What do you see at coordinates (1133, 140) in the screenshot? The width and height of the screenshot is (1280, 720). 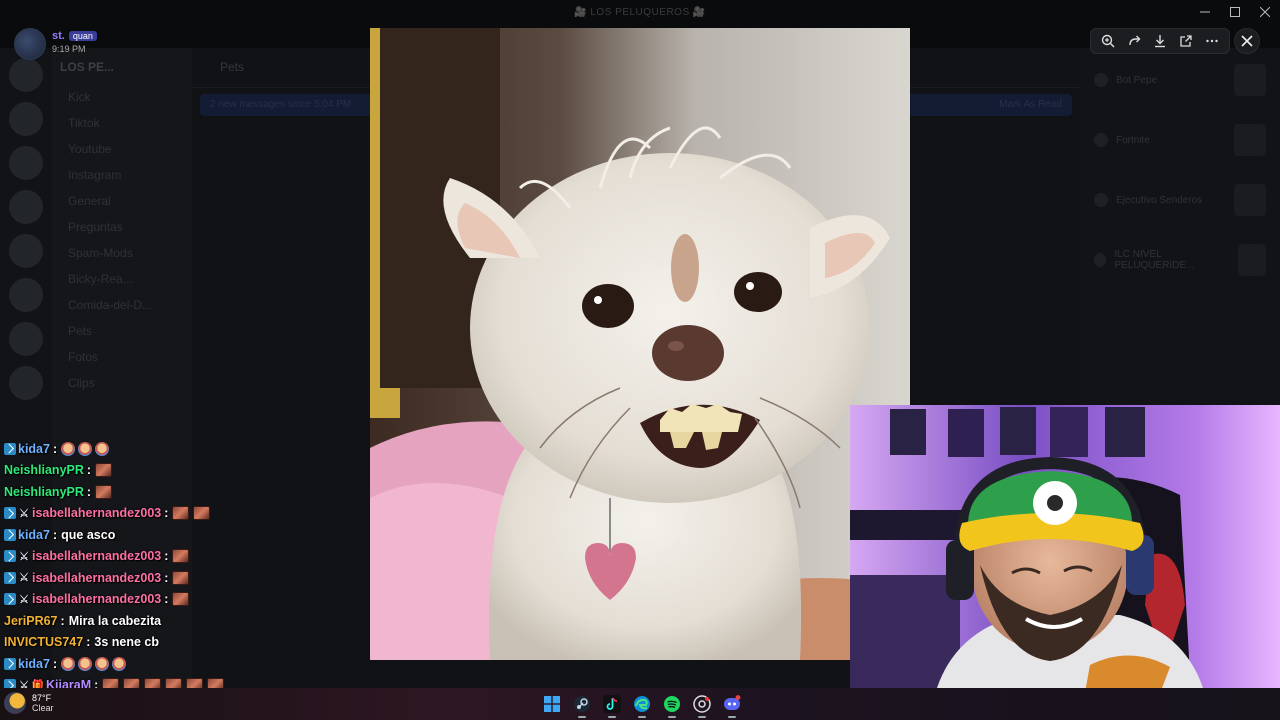 I see `member-name: Fortnite` at bounding box center [1133, 140].